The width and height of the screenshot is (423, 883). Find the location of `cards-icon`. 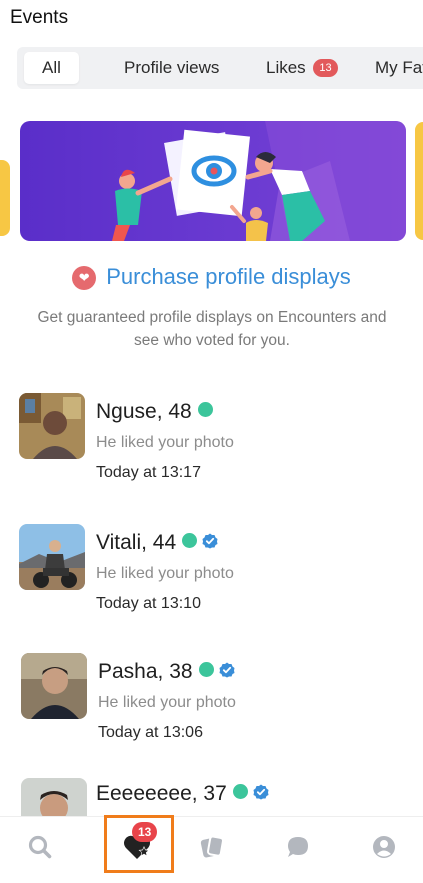

cards-icon is located at coordinates (212, 846).